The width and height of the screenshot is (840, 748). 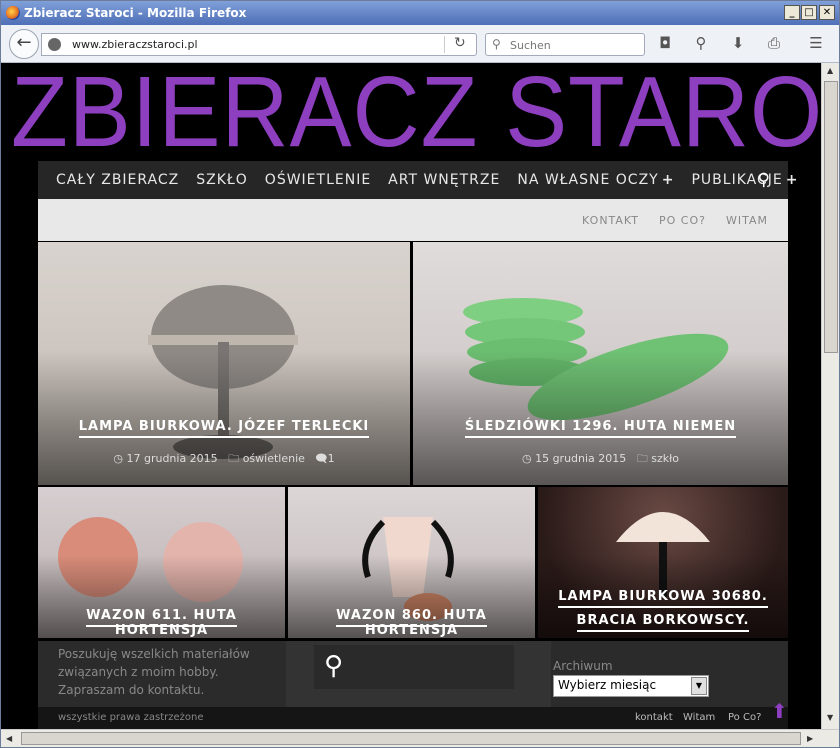 I want to click on scroll-left-icon: ◀, so click(x=9, y=738).